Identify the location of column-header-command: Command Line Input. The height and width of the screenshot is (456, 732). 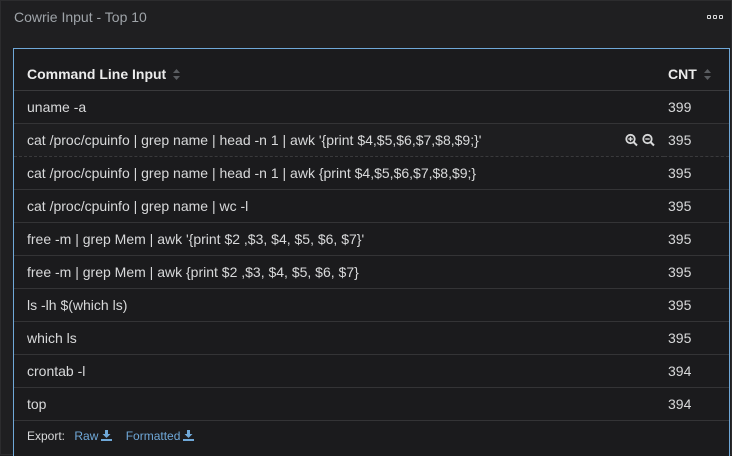
(339, 74).